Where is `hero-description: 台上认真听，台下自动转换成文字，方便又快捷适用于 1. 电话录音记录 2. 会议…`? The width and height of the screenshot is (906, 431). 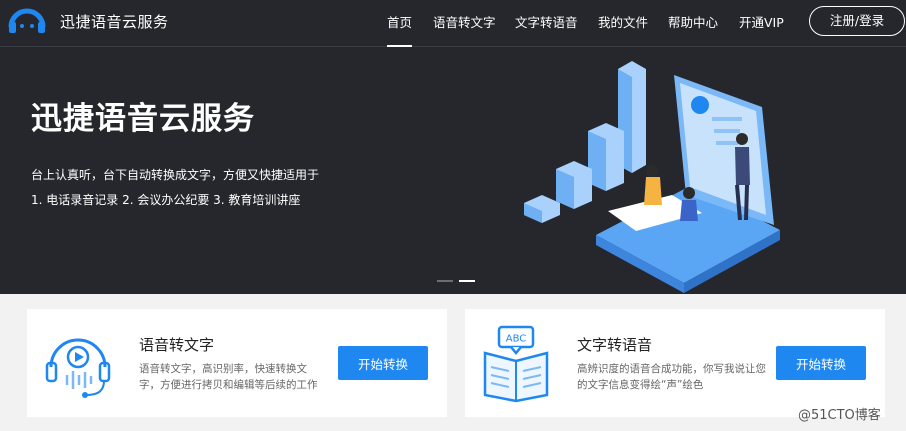 hero-description: 台上认真听，台下自动转换成文字，方便又快捷适用于 1. 电话录音记录 2. 会议… is located at coordinates (175, 188).